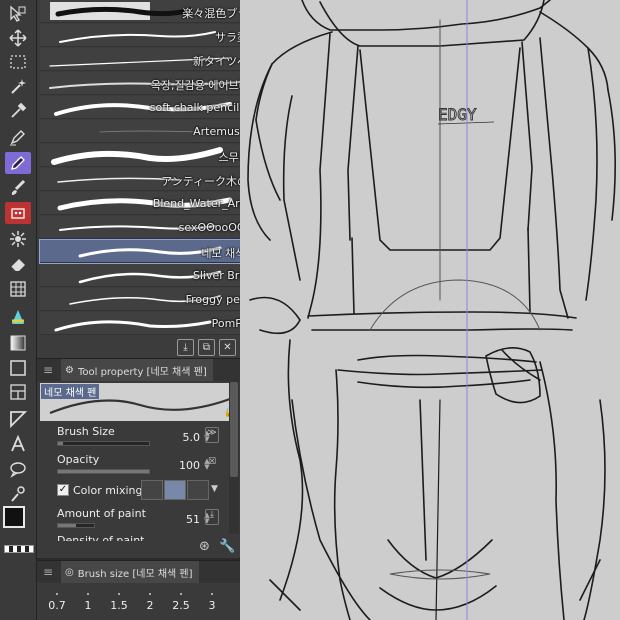 This screenshot has width=620, height=620. Describe the element at coordinates (212, 435) in the screenshot. I see `pressure-settings-icon: ≫` at that location.